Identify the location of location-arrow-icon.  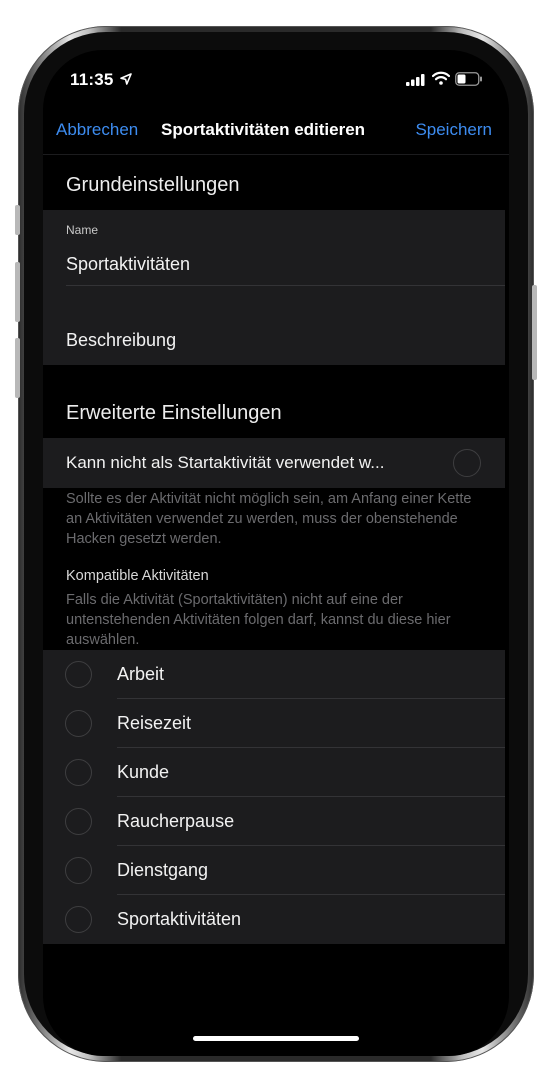
(126, 79).